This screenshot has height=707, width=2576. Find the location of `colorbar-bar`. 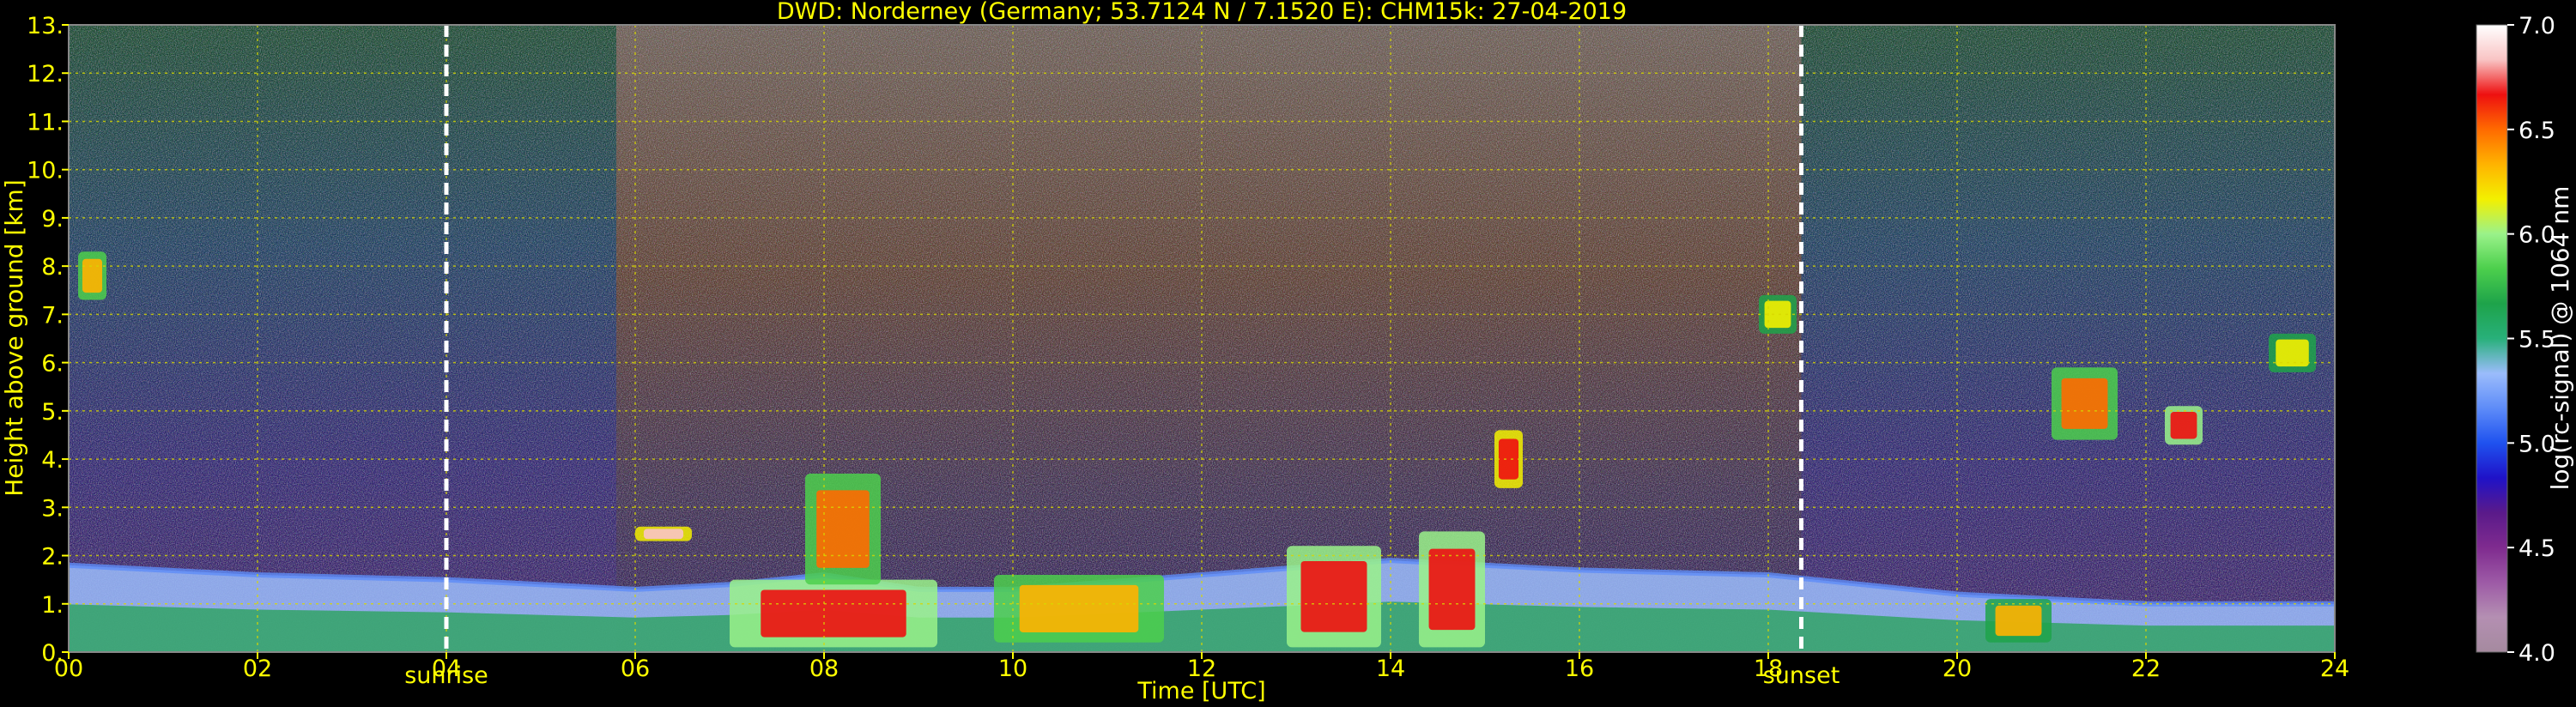

colorbar-bar is located at coordinates (2492, 338).